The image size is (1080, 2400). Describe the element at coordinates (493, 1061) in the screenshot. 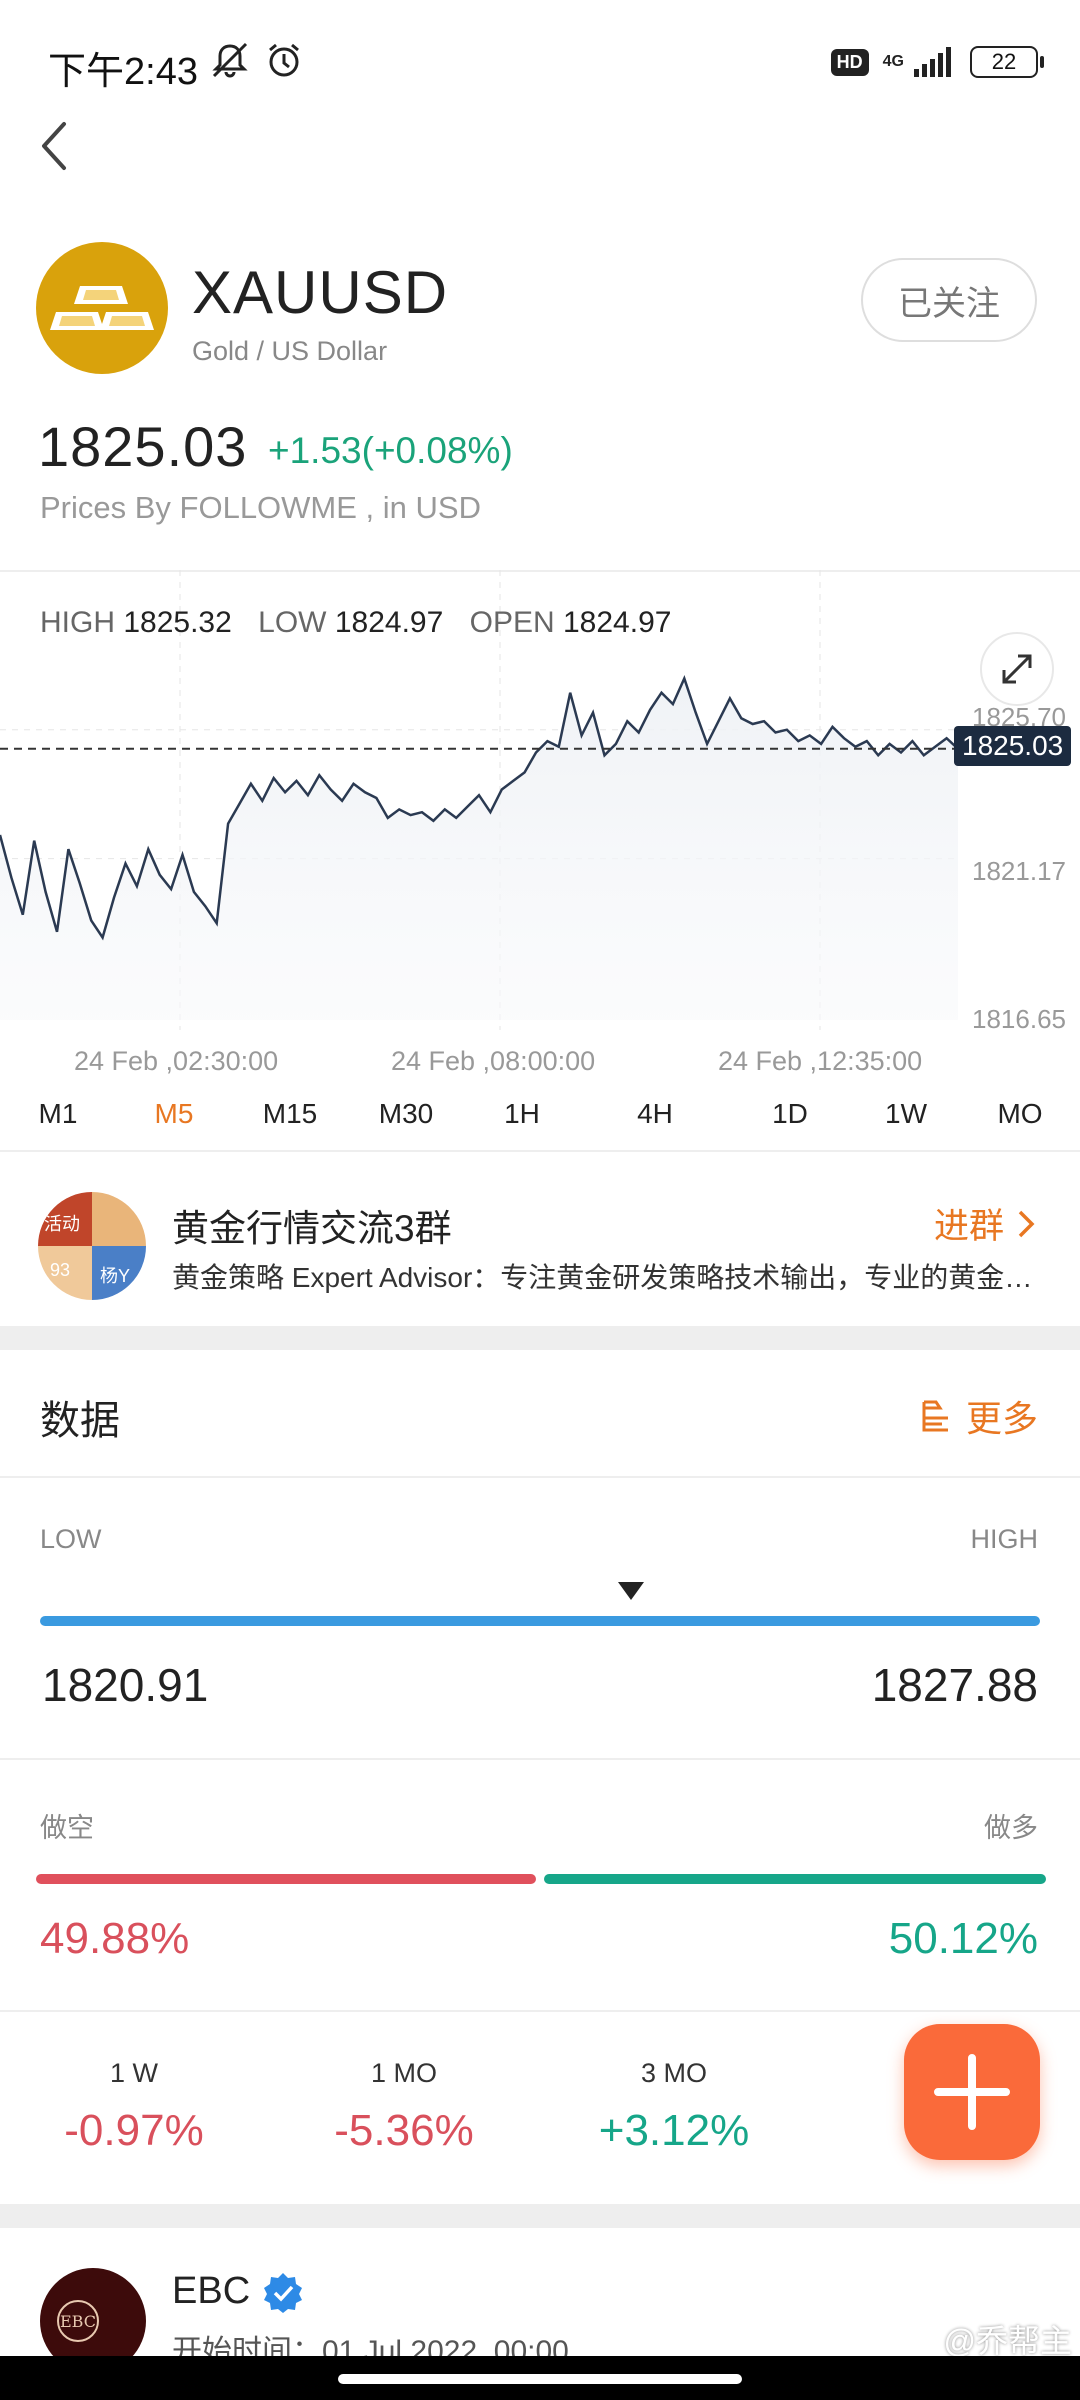

I see `x-tick-label: 24 Feb ,08:00:00` at that location.